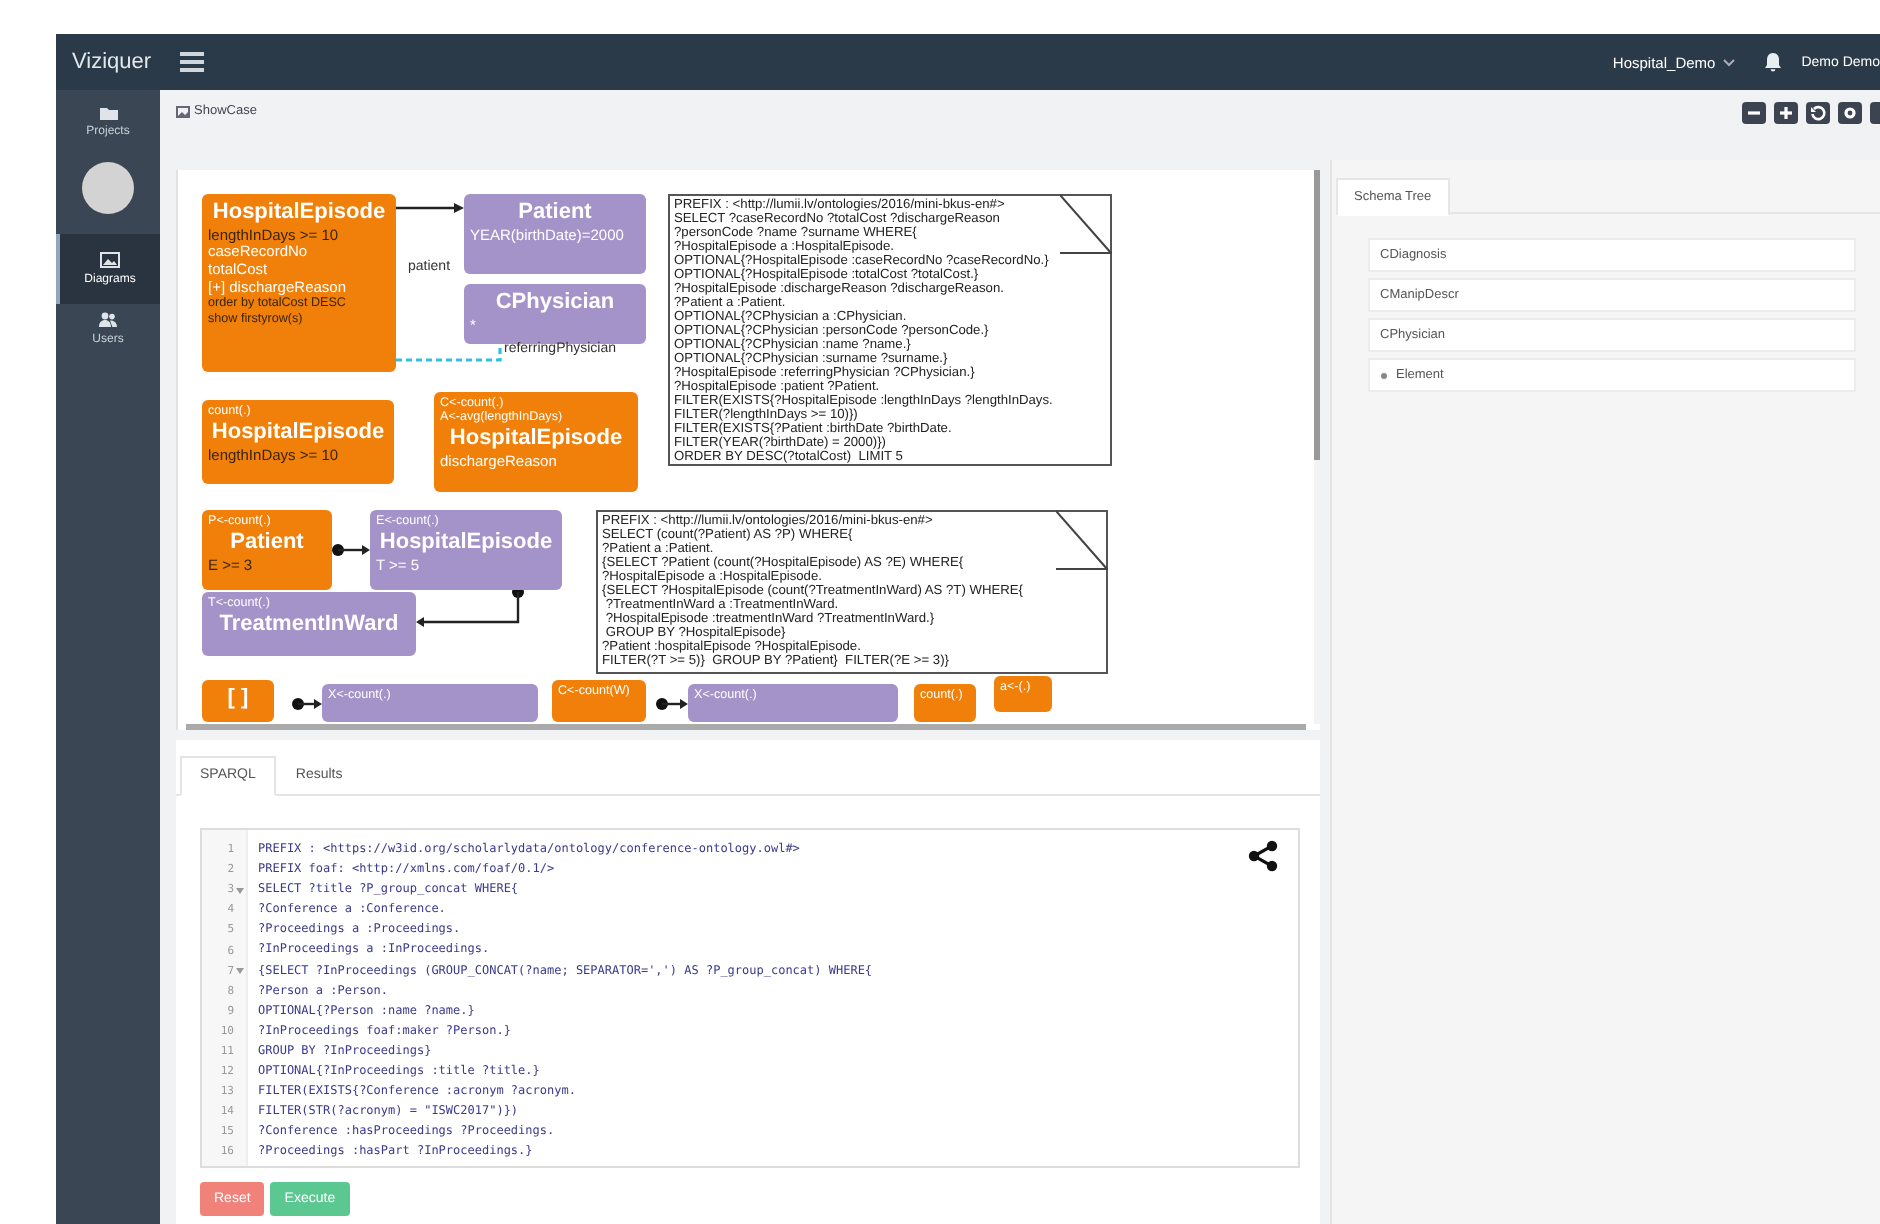 The width and height of the screenshot is (1880, 1224). I want to click on reset-icon, so click(1818, 113).